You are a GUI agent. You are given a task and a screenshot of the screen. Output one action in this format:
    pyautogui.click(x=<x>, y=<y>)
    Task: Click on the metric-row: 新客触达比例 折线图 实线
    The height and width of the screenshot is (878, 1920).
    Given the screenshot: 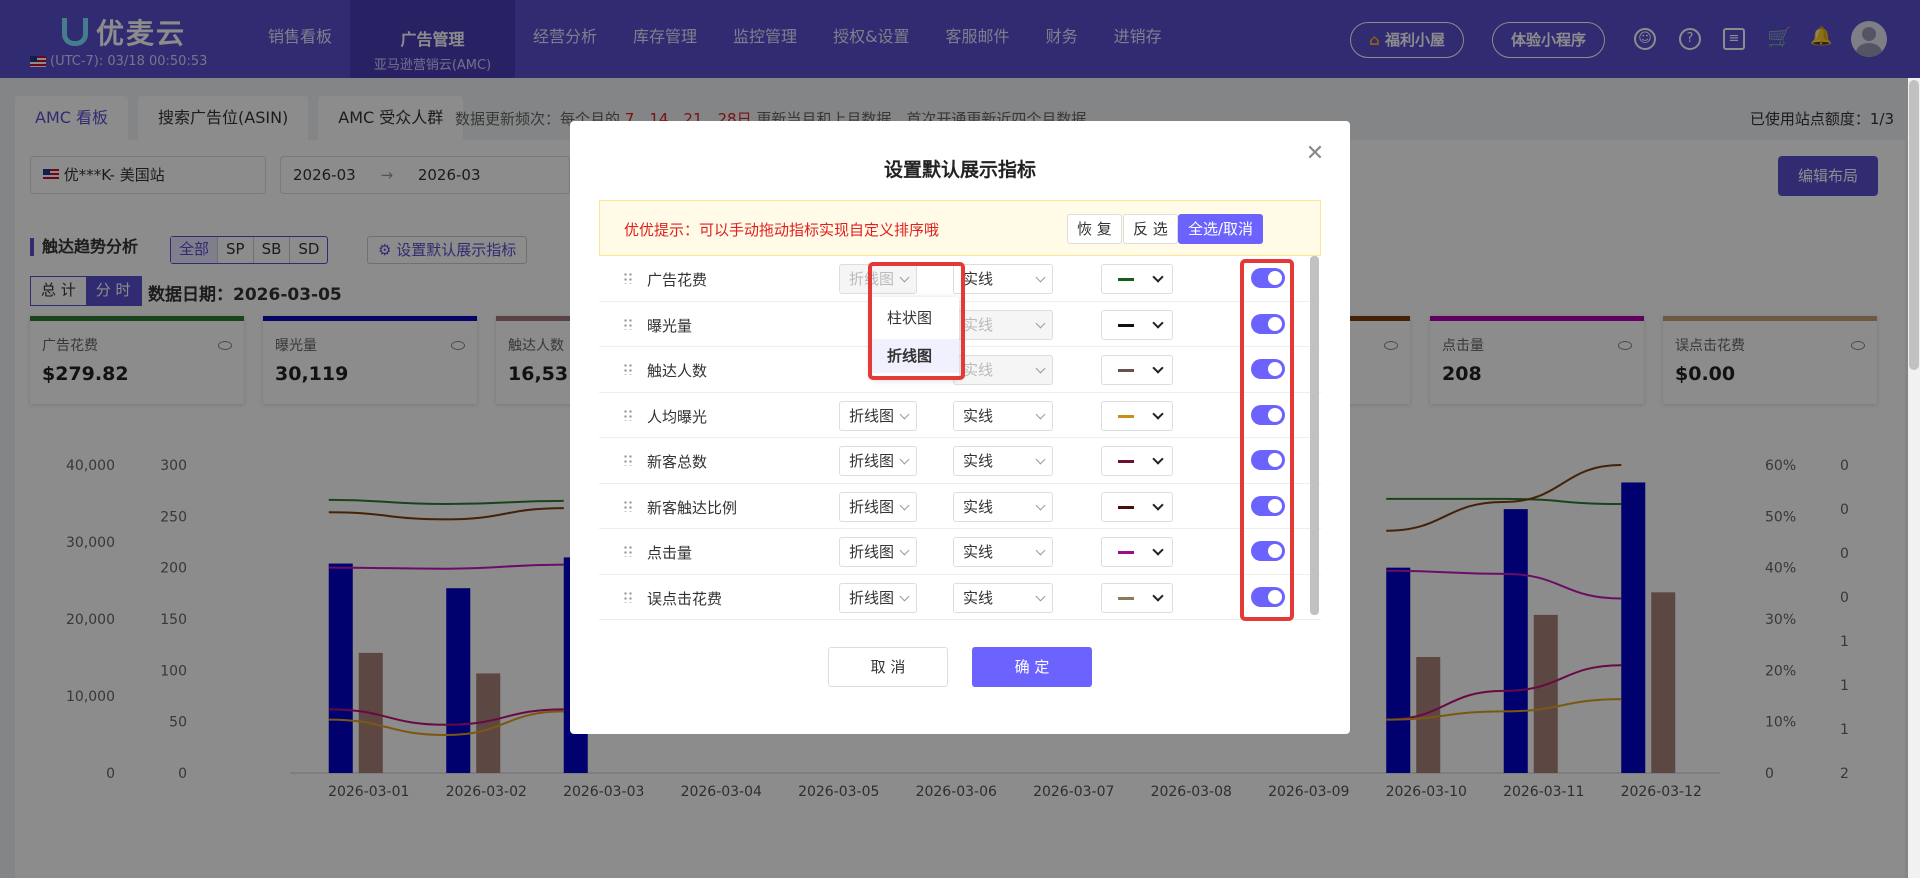 What is the action you would take?
    pyautogui.click(x=960, y=506)
    